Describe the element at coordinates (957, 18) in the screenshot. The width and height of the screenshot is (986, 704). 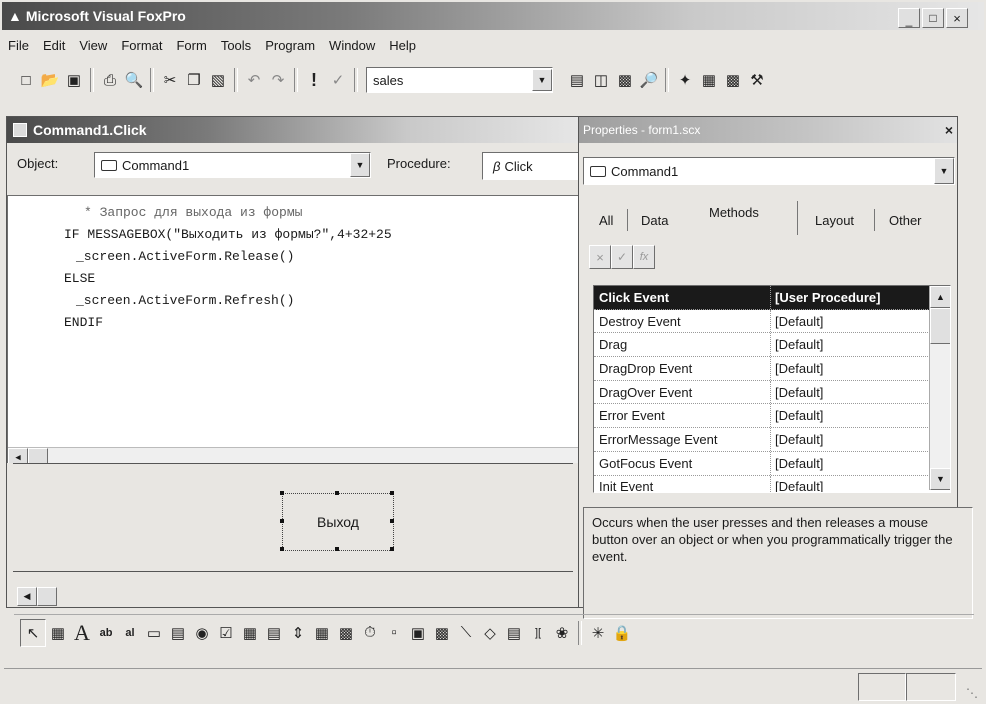
I see `close-button: ×` at that location.